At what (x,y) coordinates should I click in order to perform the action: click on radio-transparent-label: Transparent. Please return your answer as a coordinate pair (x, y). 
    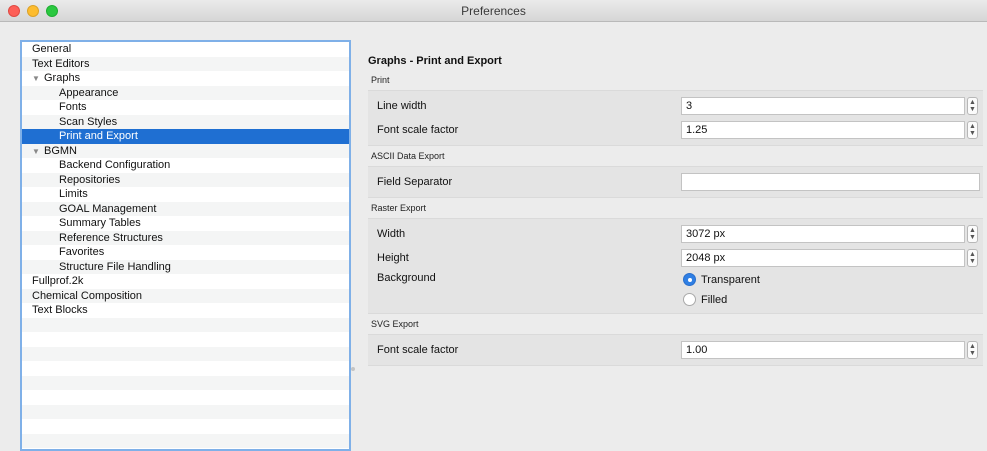
    Looking at the image, I should click on (730, 280).